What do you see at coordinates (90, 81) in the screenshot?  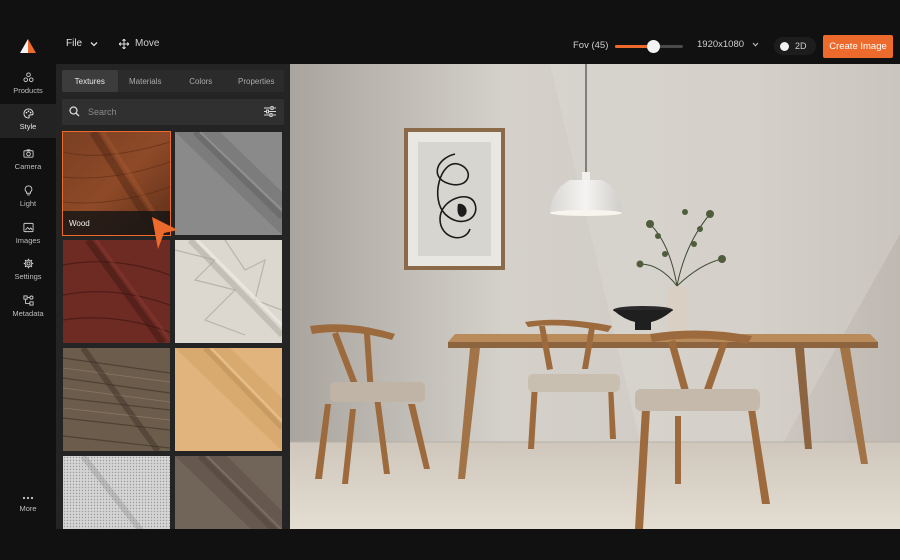 I see `tab-textures: Textures` at bounding box center [90, 81].